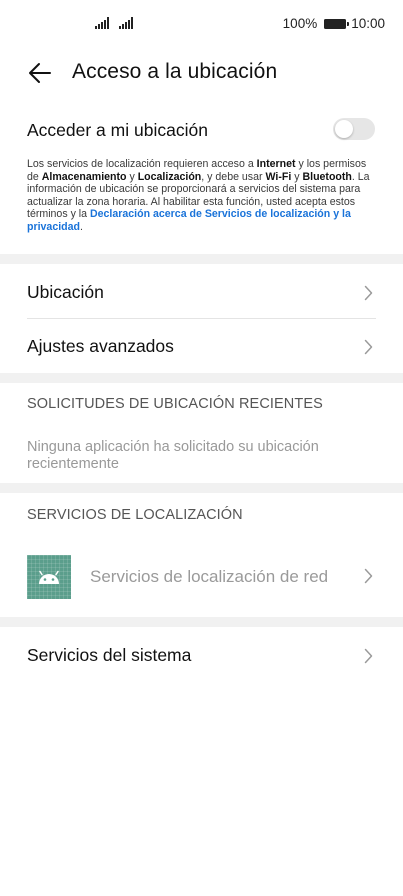 Image resolution: width=403 pixels, height=896 pixels. Describe the element at coordinates (81, 226) in the screenshot. I see `desc-text: .` at that location.